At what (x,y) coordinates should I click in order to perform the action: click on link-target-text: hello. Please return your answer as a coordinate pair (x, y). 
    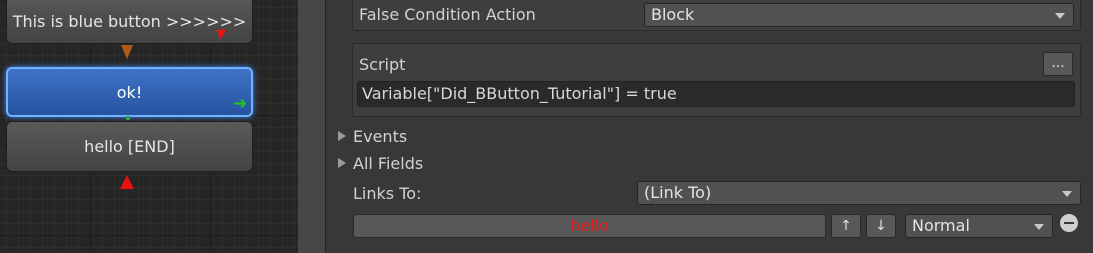
    Looking at the image, I should click on (589, 225).